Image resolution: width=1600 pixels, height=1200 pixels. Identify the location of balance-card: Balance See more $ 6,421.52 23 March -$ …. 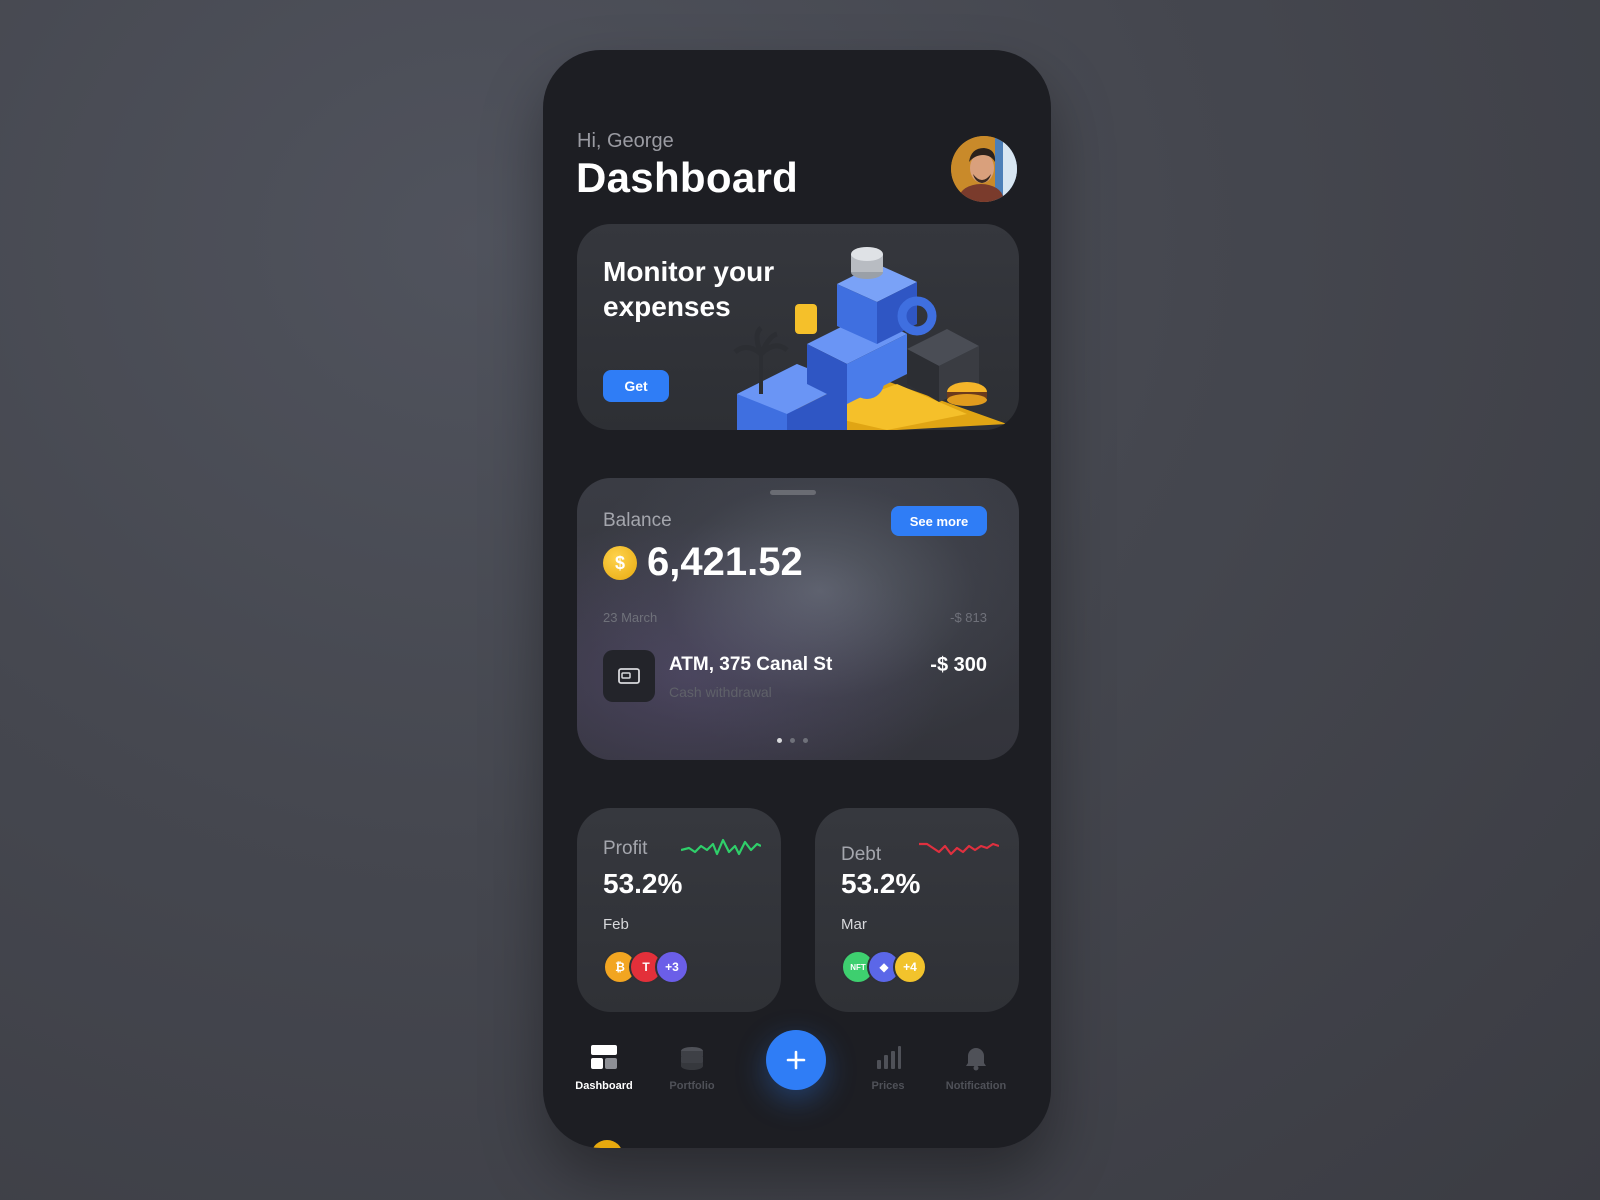
(798, 619).